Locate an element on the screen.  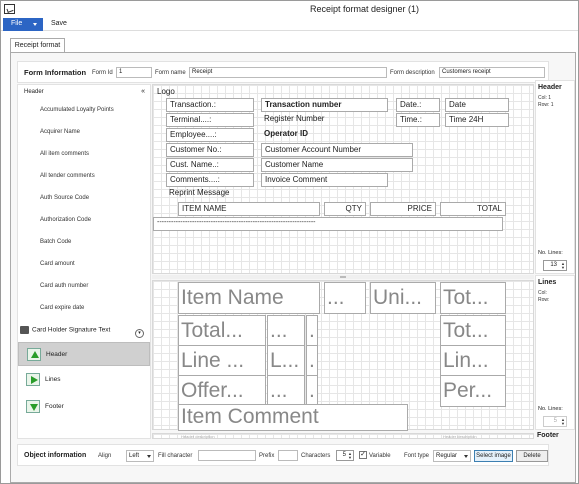
header-nolines-stepper: 13 ▲ ▼ is located at coordinates (555, 265).